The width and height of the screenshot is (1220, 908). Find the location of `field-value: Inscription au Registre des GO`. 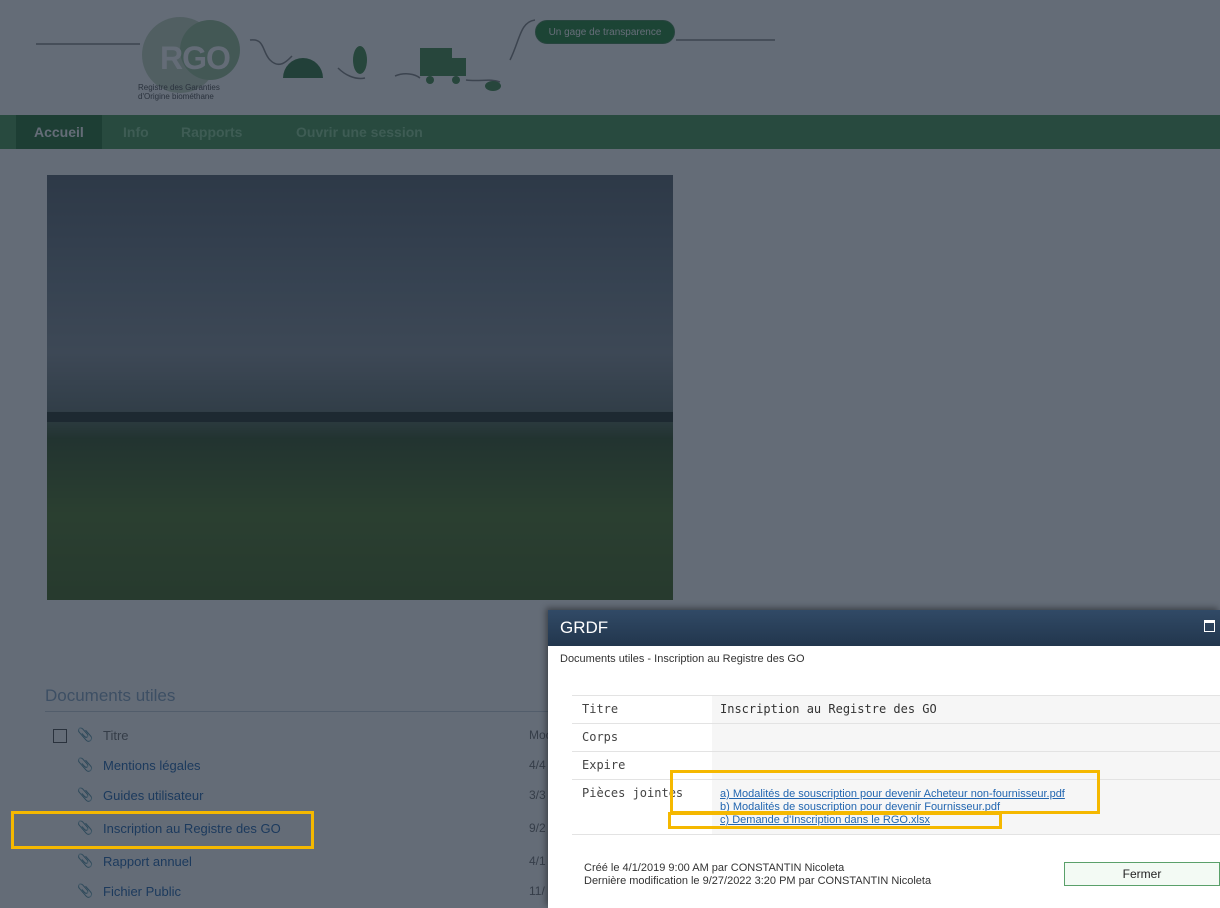

field-value: Inscription au Registre des GO is located at coordinates (828, 709).